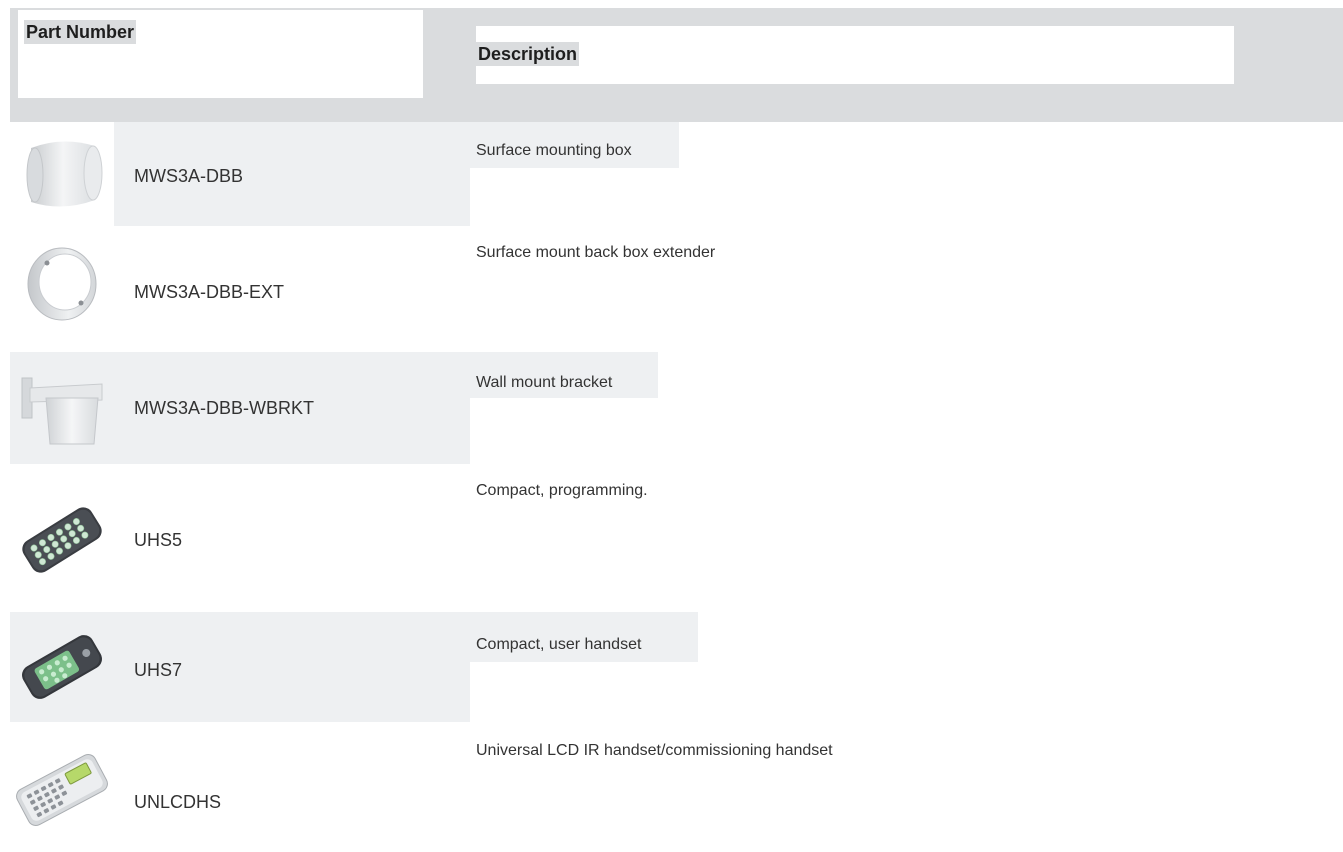  I want to click on table-header: Part Number Description, so click(676, 65).